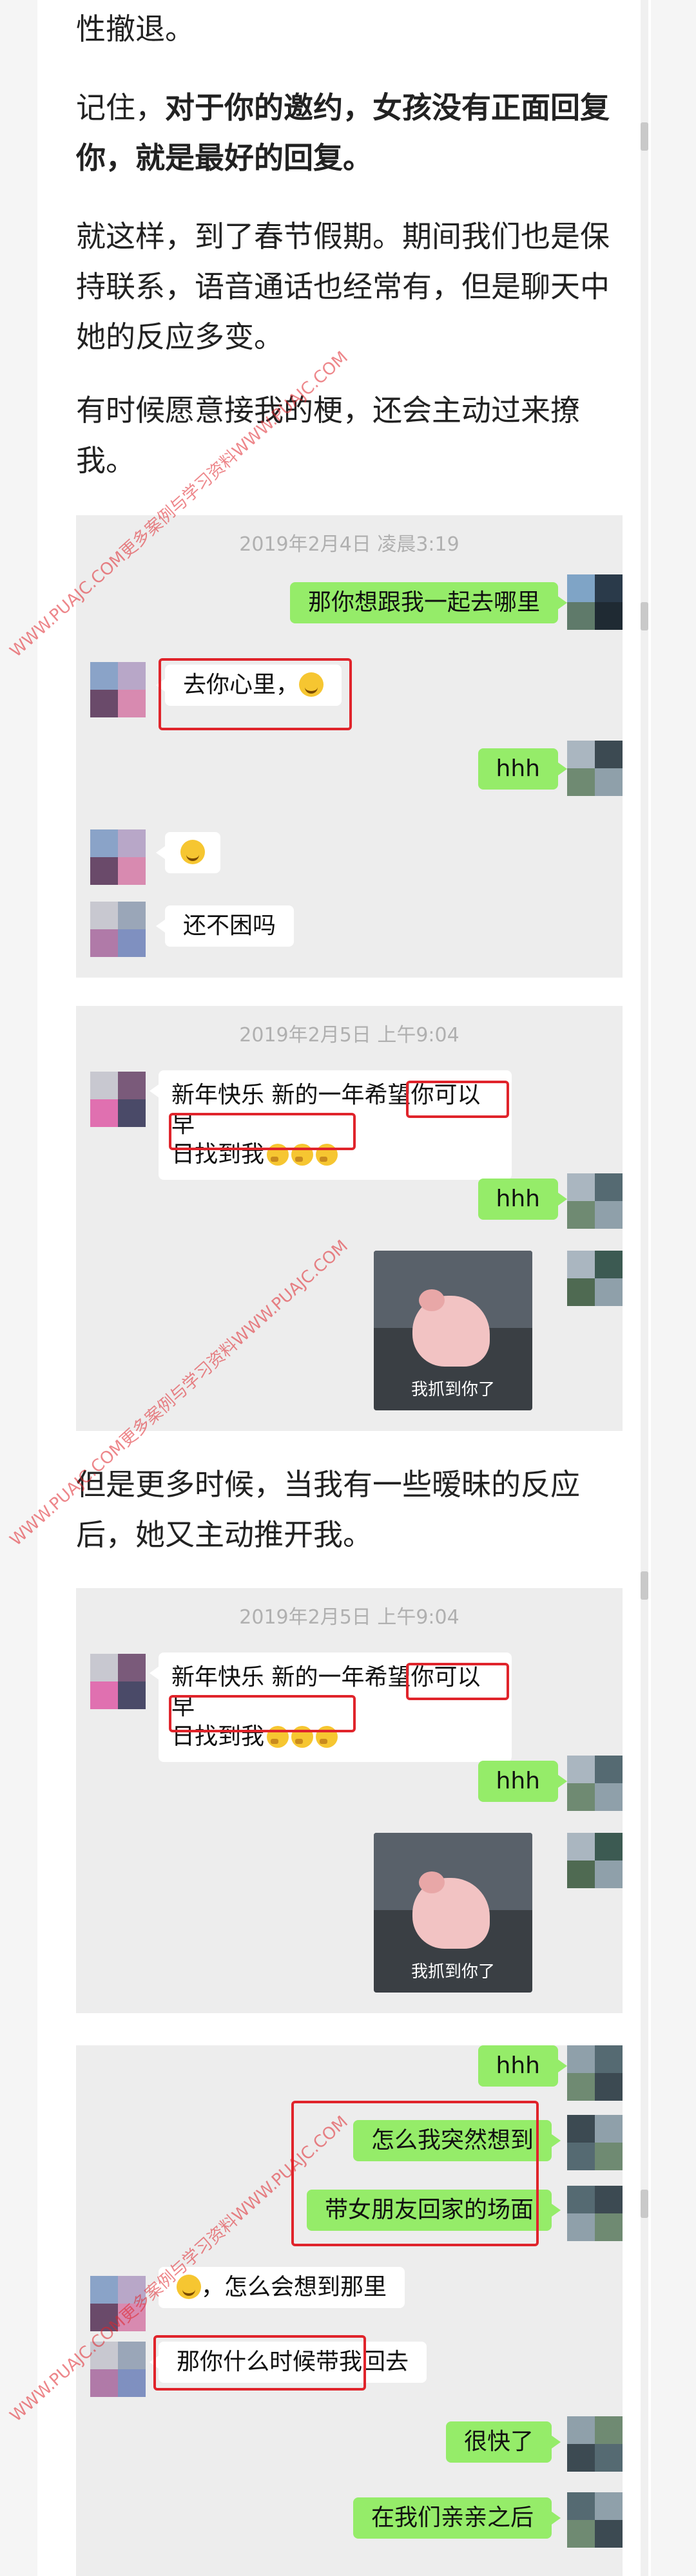  What do you see at coordinates (135, 29) in the screenshot?
I see `paragraph: 性撤退。` at bounding box center [135, 29].